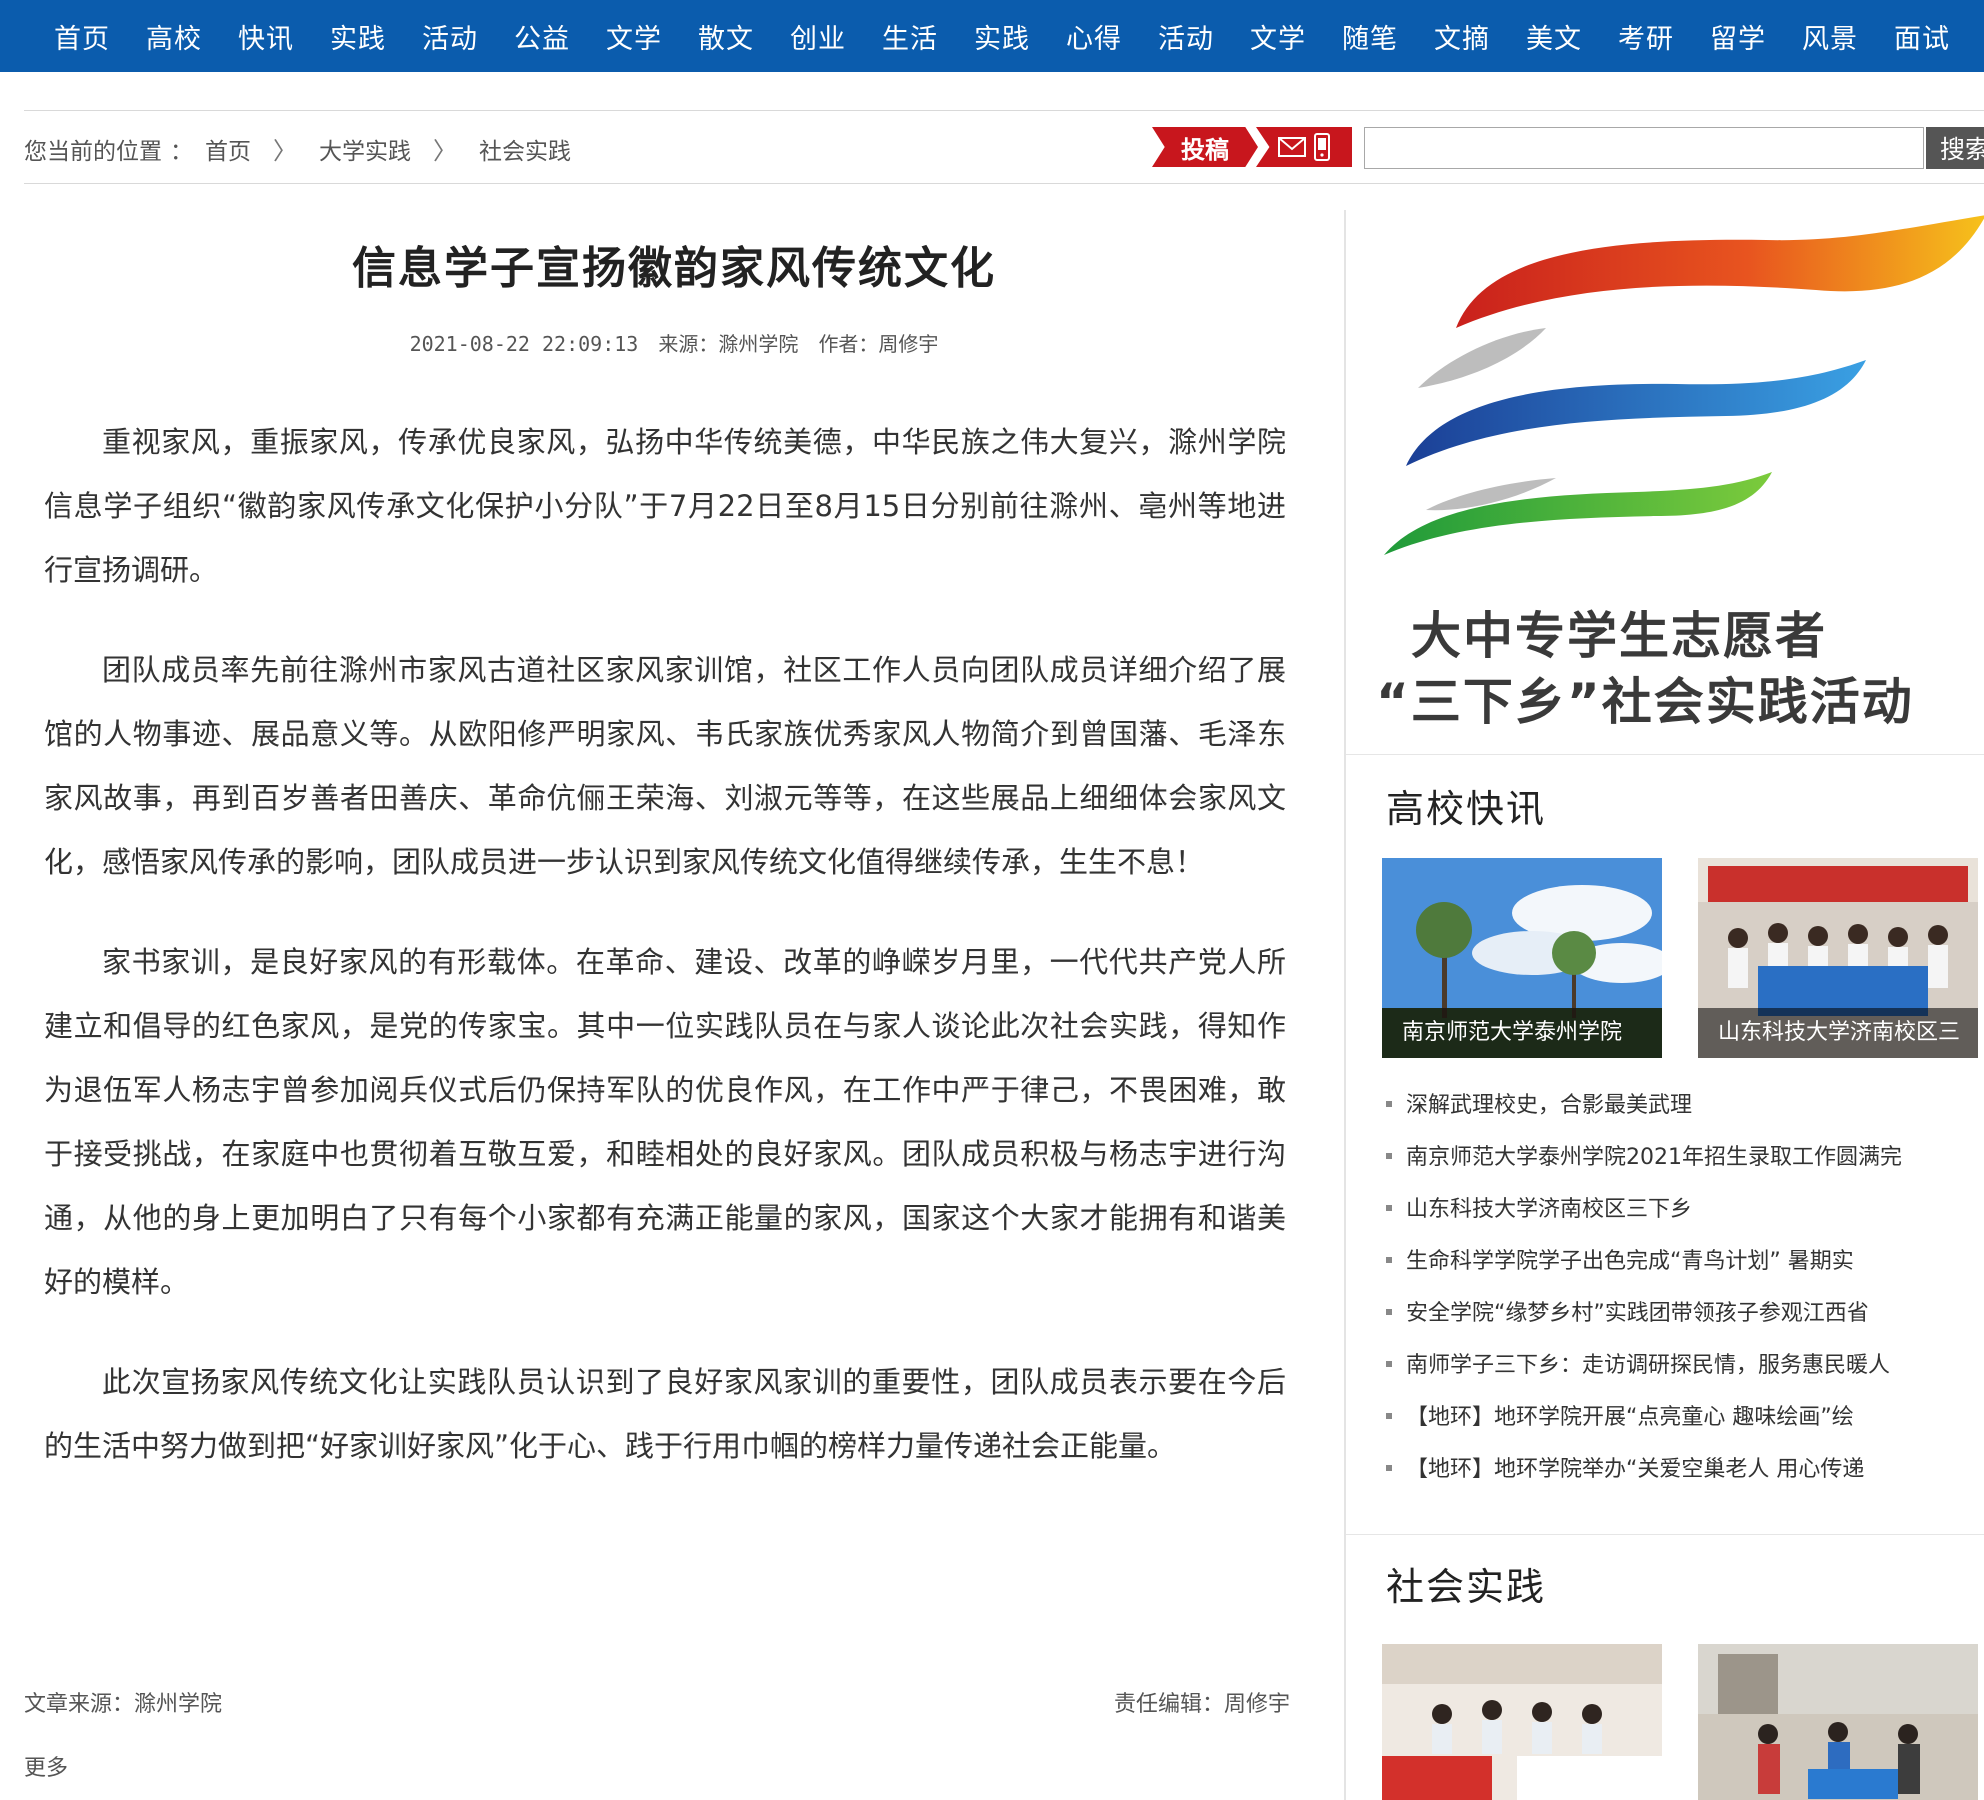 The height and width of the screenshot is (1800, 1984). Describe the element at coordinates (1637, 1313) in the screenshot. I see `news-list-item-label: 安全学院“缘梦乡村”实践团带领孩子参观江西省` at that location.